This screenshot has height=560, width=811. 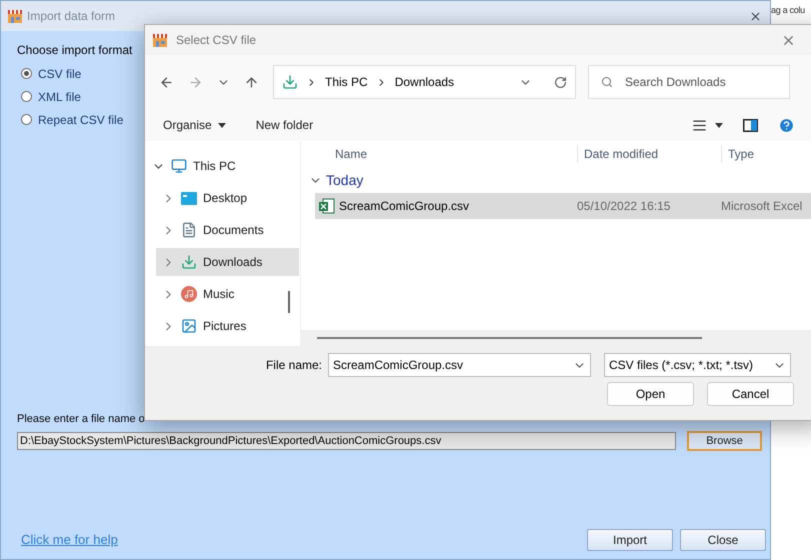 What do you see at coordinates (327, 206) in the screenshot?
I see `spreadsheet-icon` at bounding box center [327, 206].